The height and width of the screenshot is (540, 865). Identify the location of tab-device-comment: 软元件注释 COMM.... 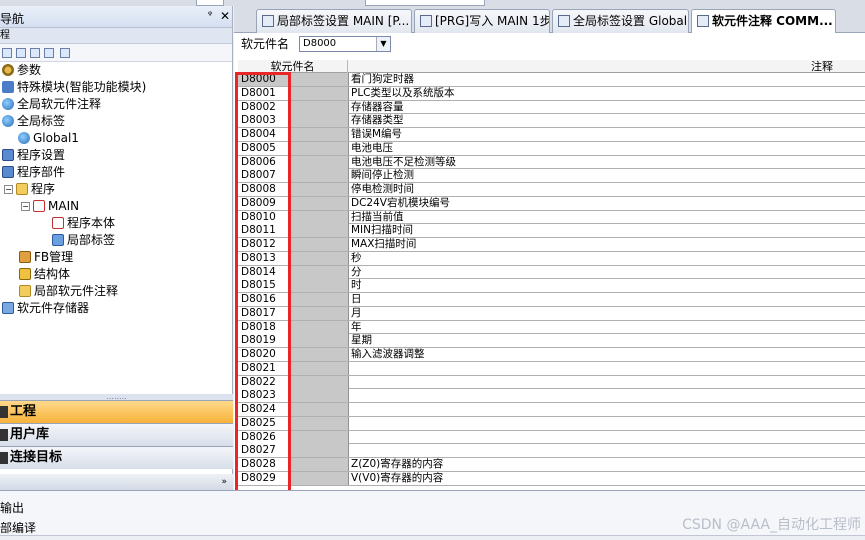
(763, 21).